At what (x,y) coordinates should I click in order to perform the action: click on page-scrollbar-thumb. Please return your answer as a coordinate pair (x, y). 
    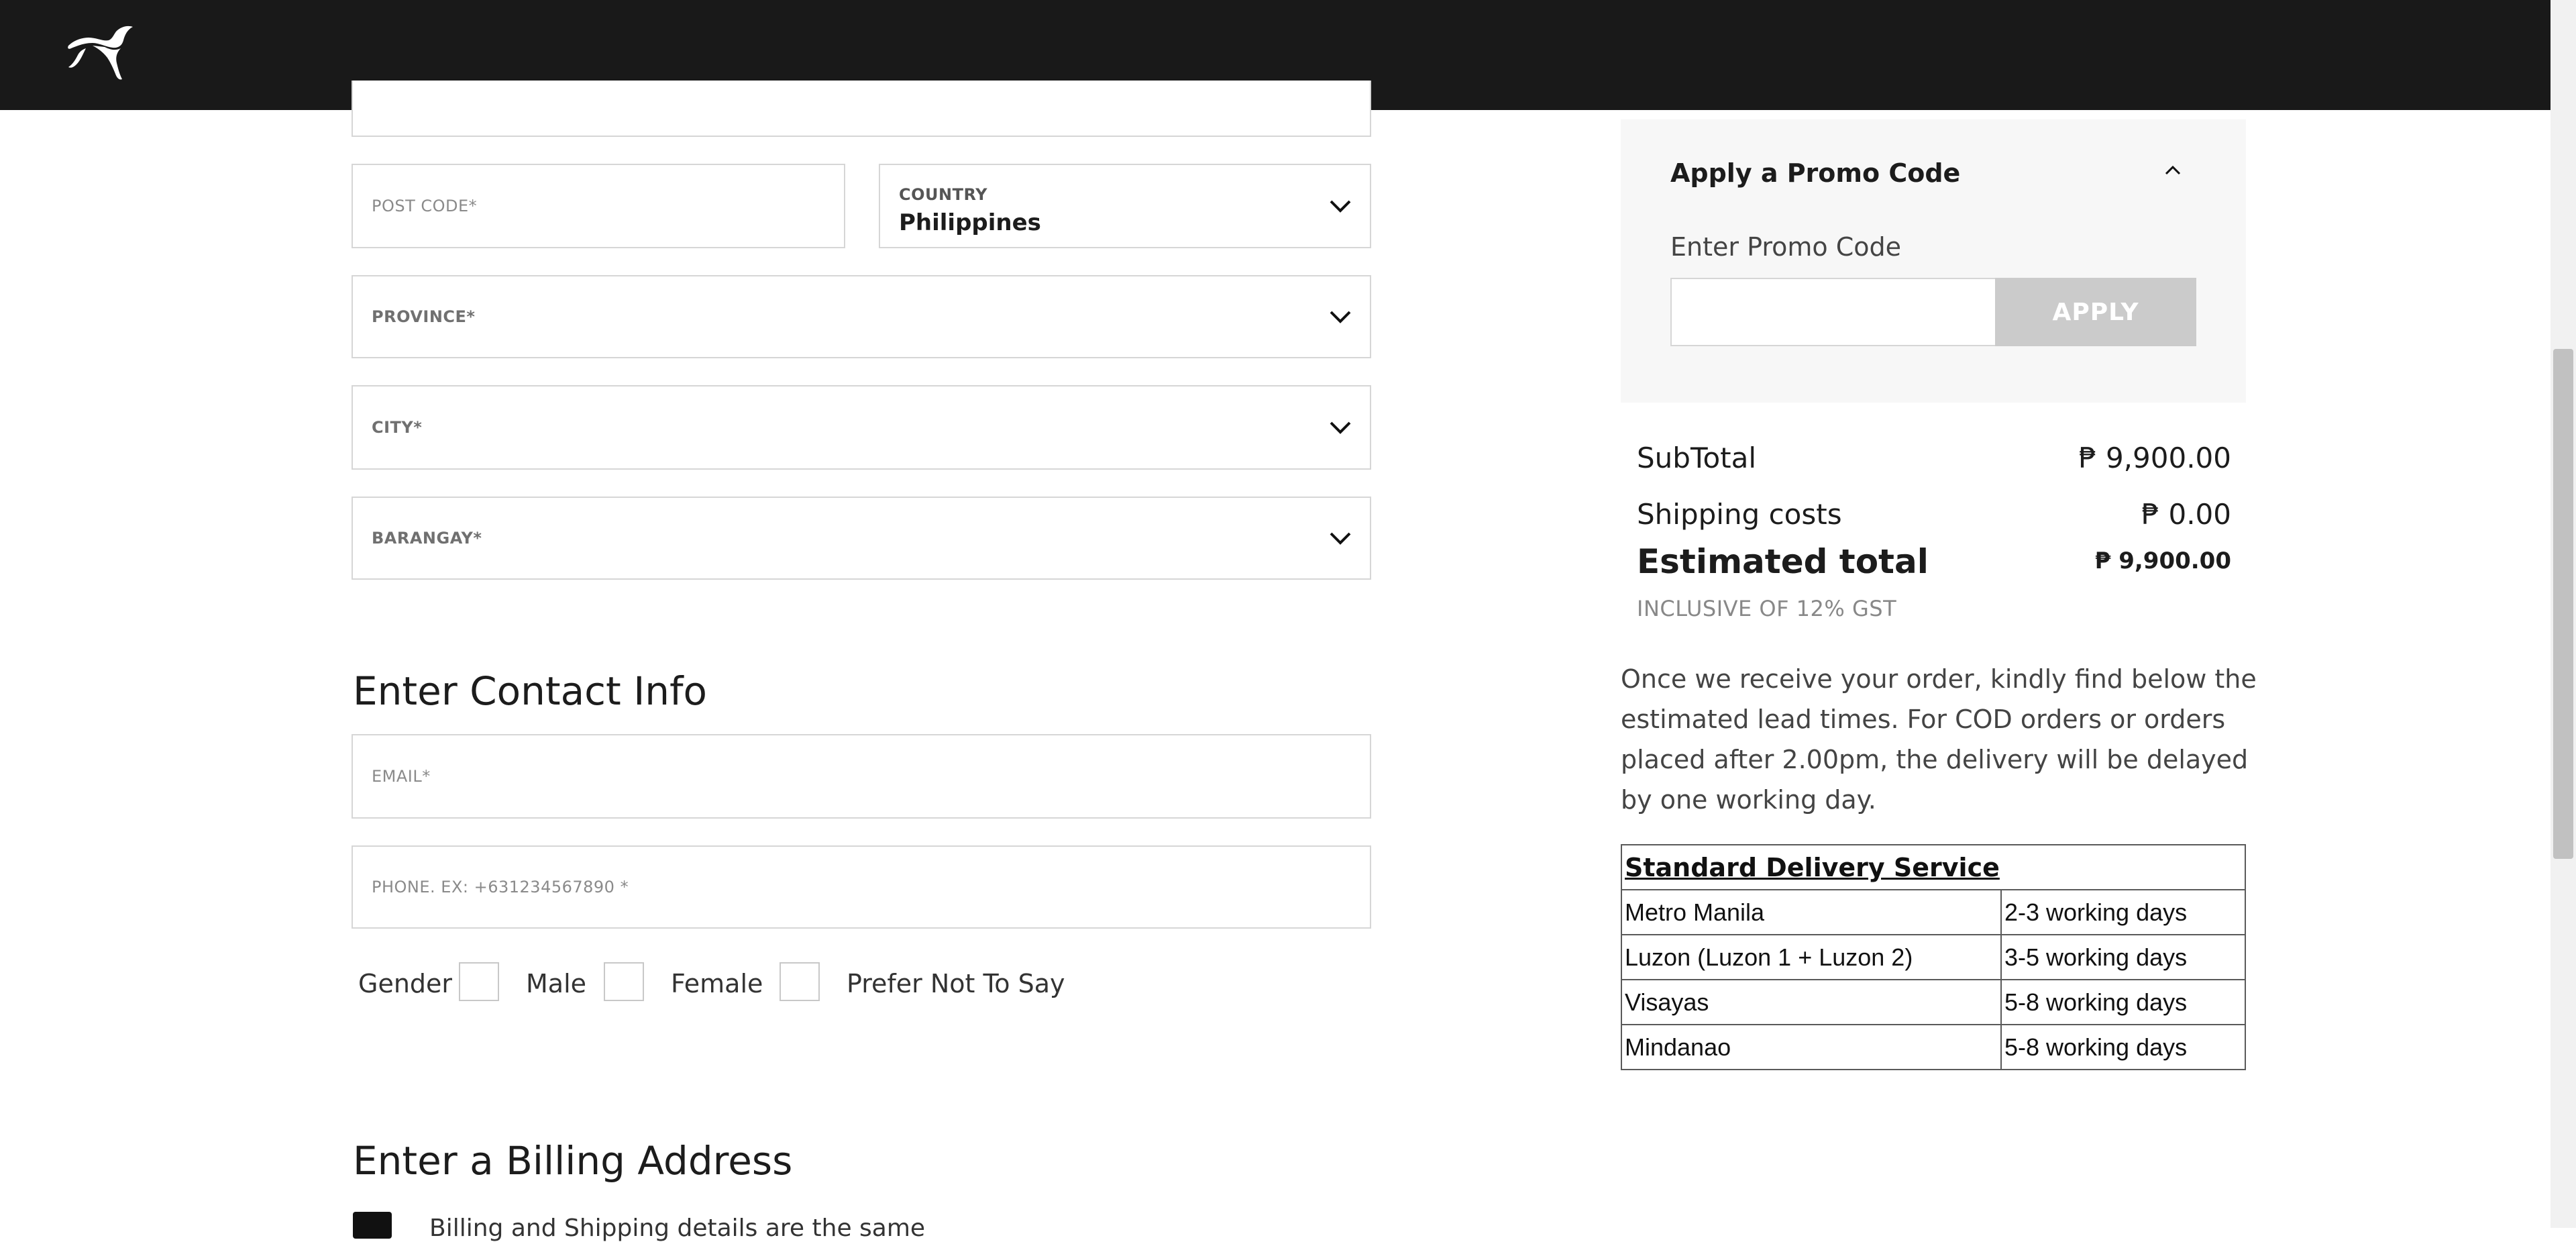
    Looking at the image, I should click on (2563, 604).